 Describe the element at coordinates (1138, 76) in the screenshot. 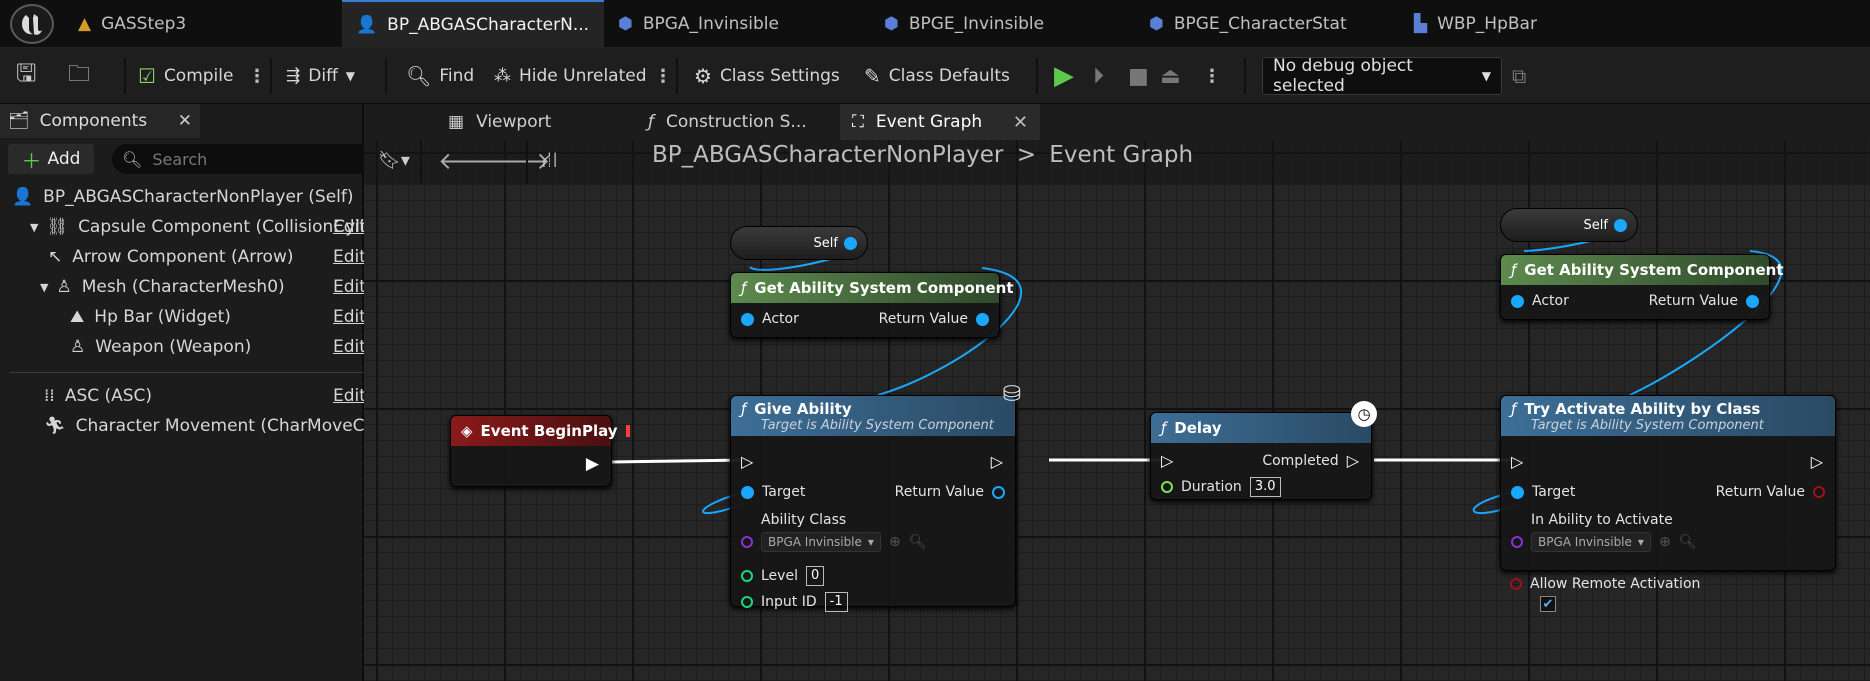

I see `stop-button: ■` at that location.